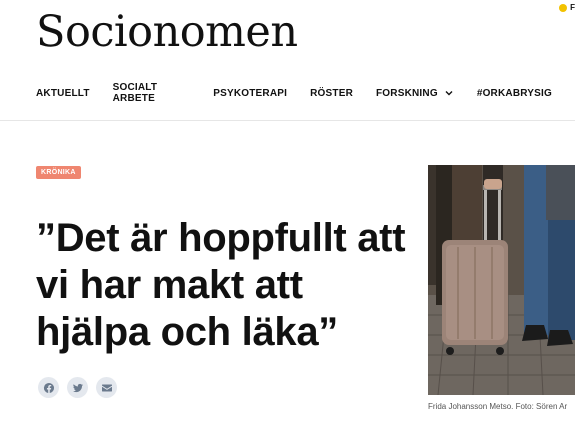  Describe the element at coordinates (152, 93) in the screenshot. I see `nav-item-socialt-arbete: SOCIALT ARBETE` at that location.